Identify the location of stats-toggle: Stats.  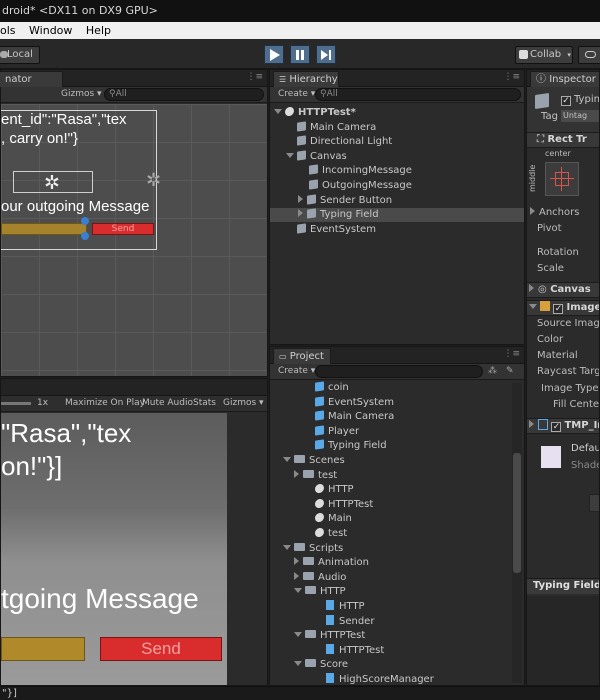
(204, 403).